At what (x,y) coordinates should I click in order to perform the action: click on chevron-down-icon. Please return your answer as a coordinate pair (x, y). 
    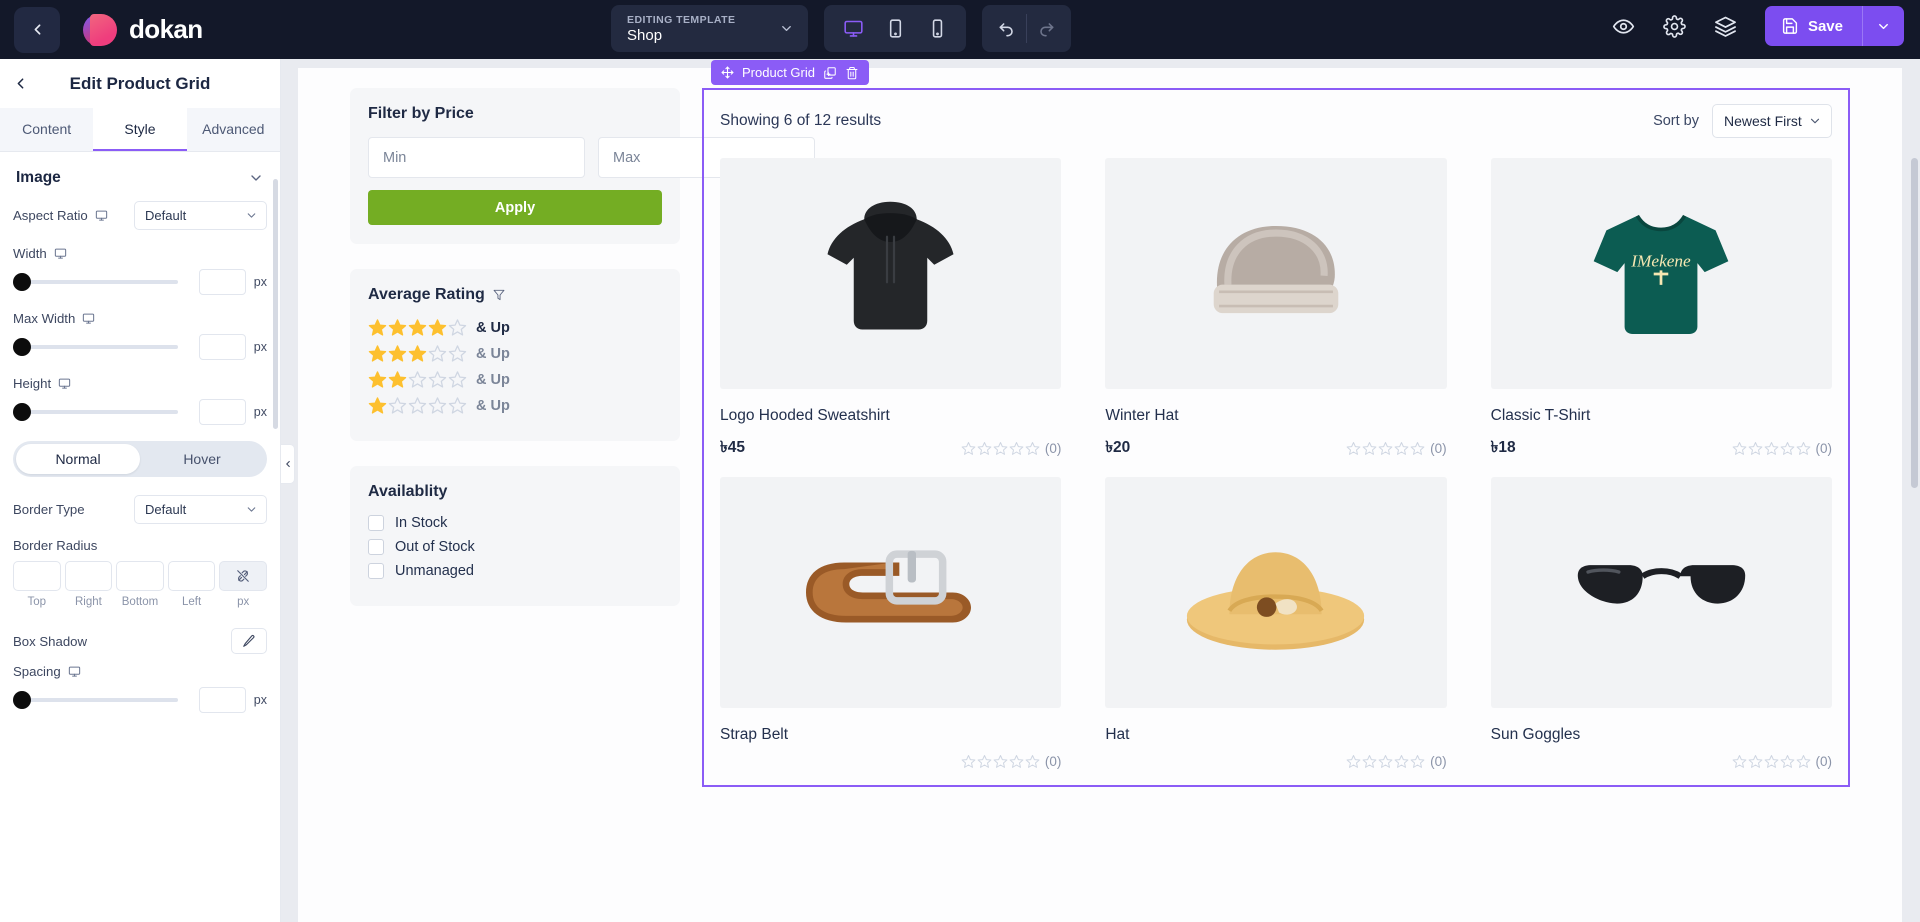
    Looking at the image, I should click on (786, 28).